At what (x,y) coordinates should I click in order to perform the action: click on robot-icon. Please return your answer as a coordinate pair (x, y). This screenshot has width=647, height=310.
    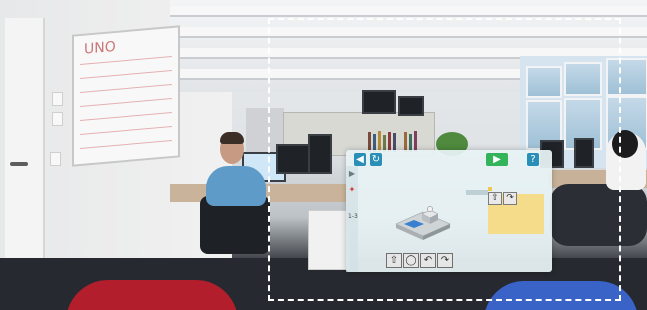
    Looking at the image, I should click on (430, 209).